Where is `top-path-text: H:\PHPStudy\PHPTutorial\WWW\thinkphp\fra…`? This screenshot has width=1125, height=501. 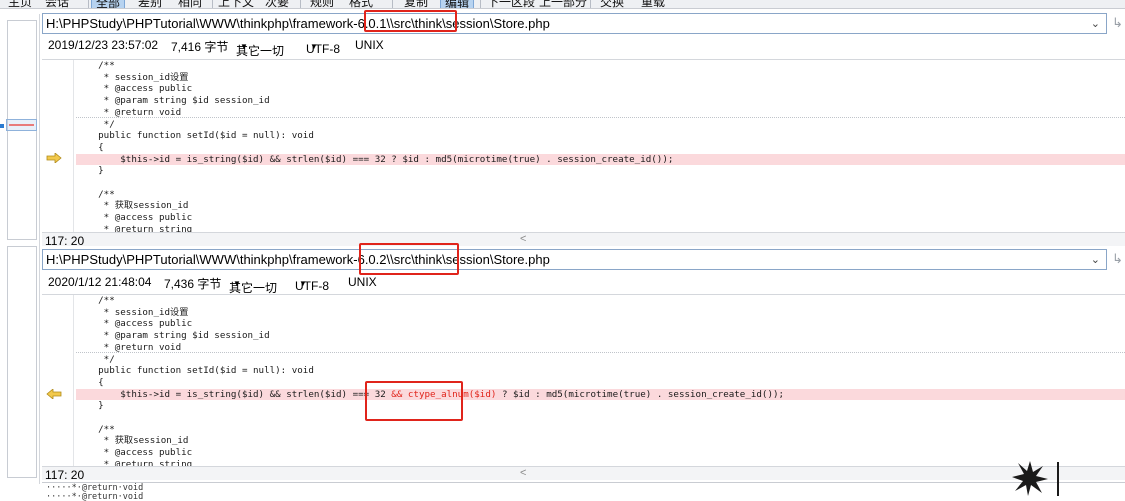
top-path-text: H:\PHPStudy\PHPTutorial\WWW\thinkphp\fra… is located at coordinates (298, 23).